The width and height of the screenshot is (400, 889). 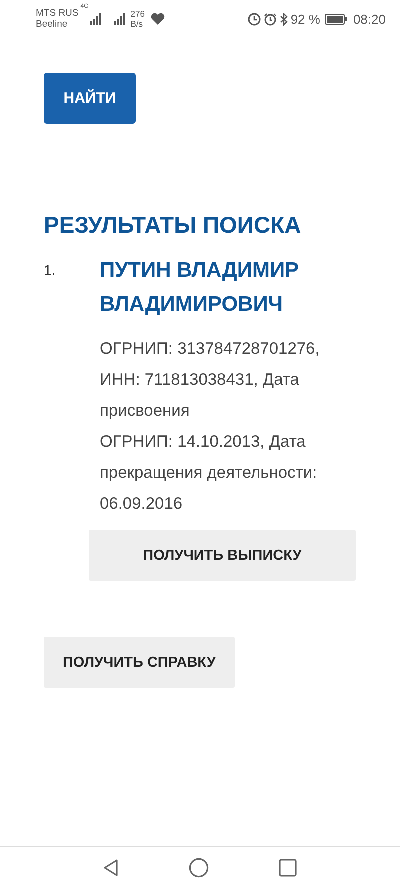 What do you see at coordinates (90, 98) in the screenshot?
I see `search-button: НАЙТИ` at bounding box center [90, 98].